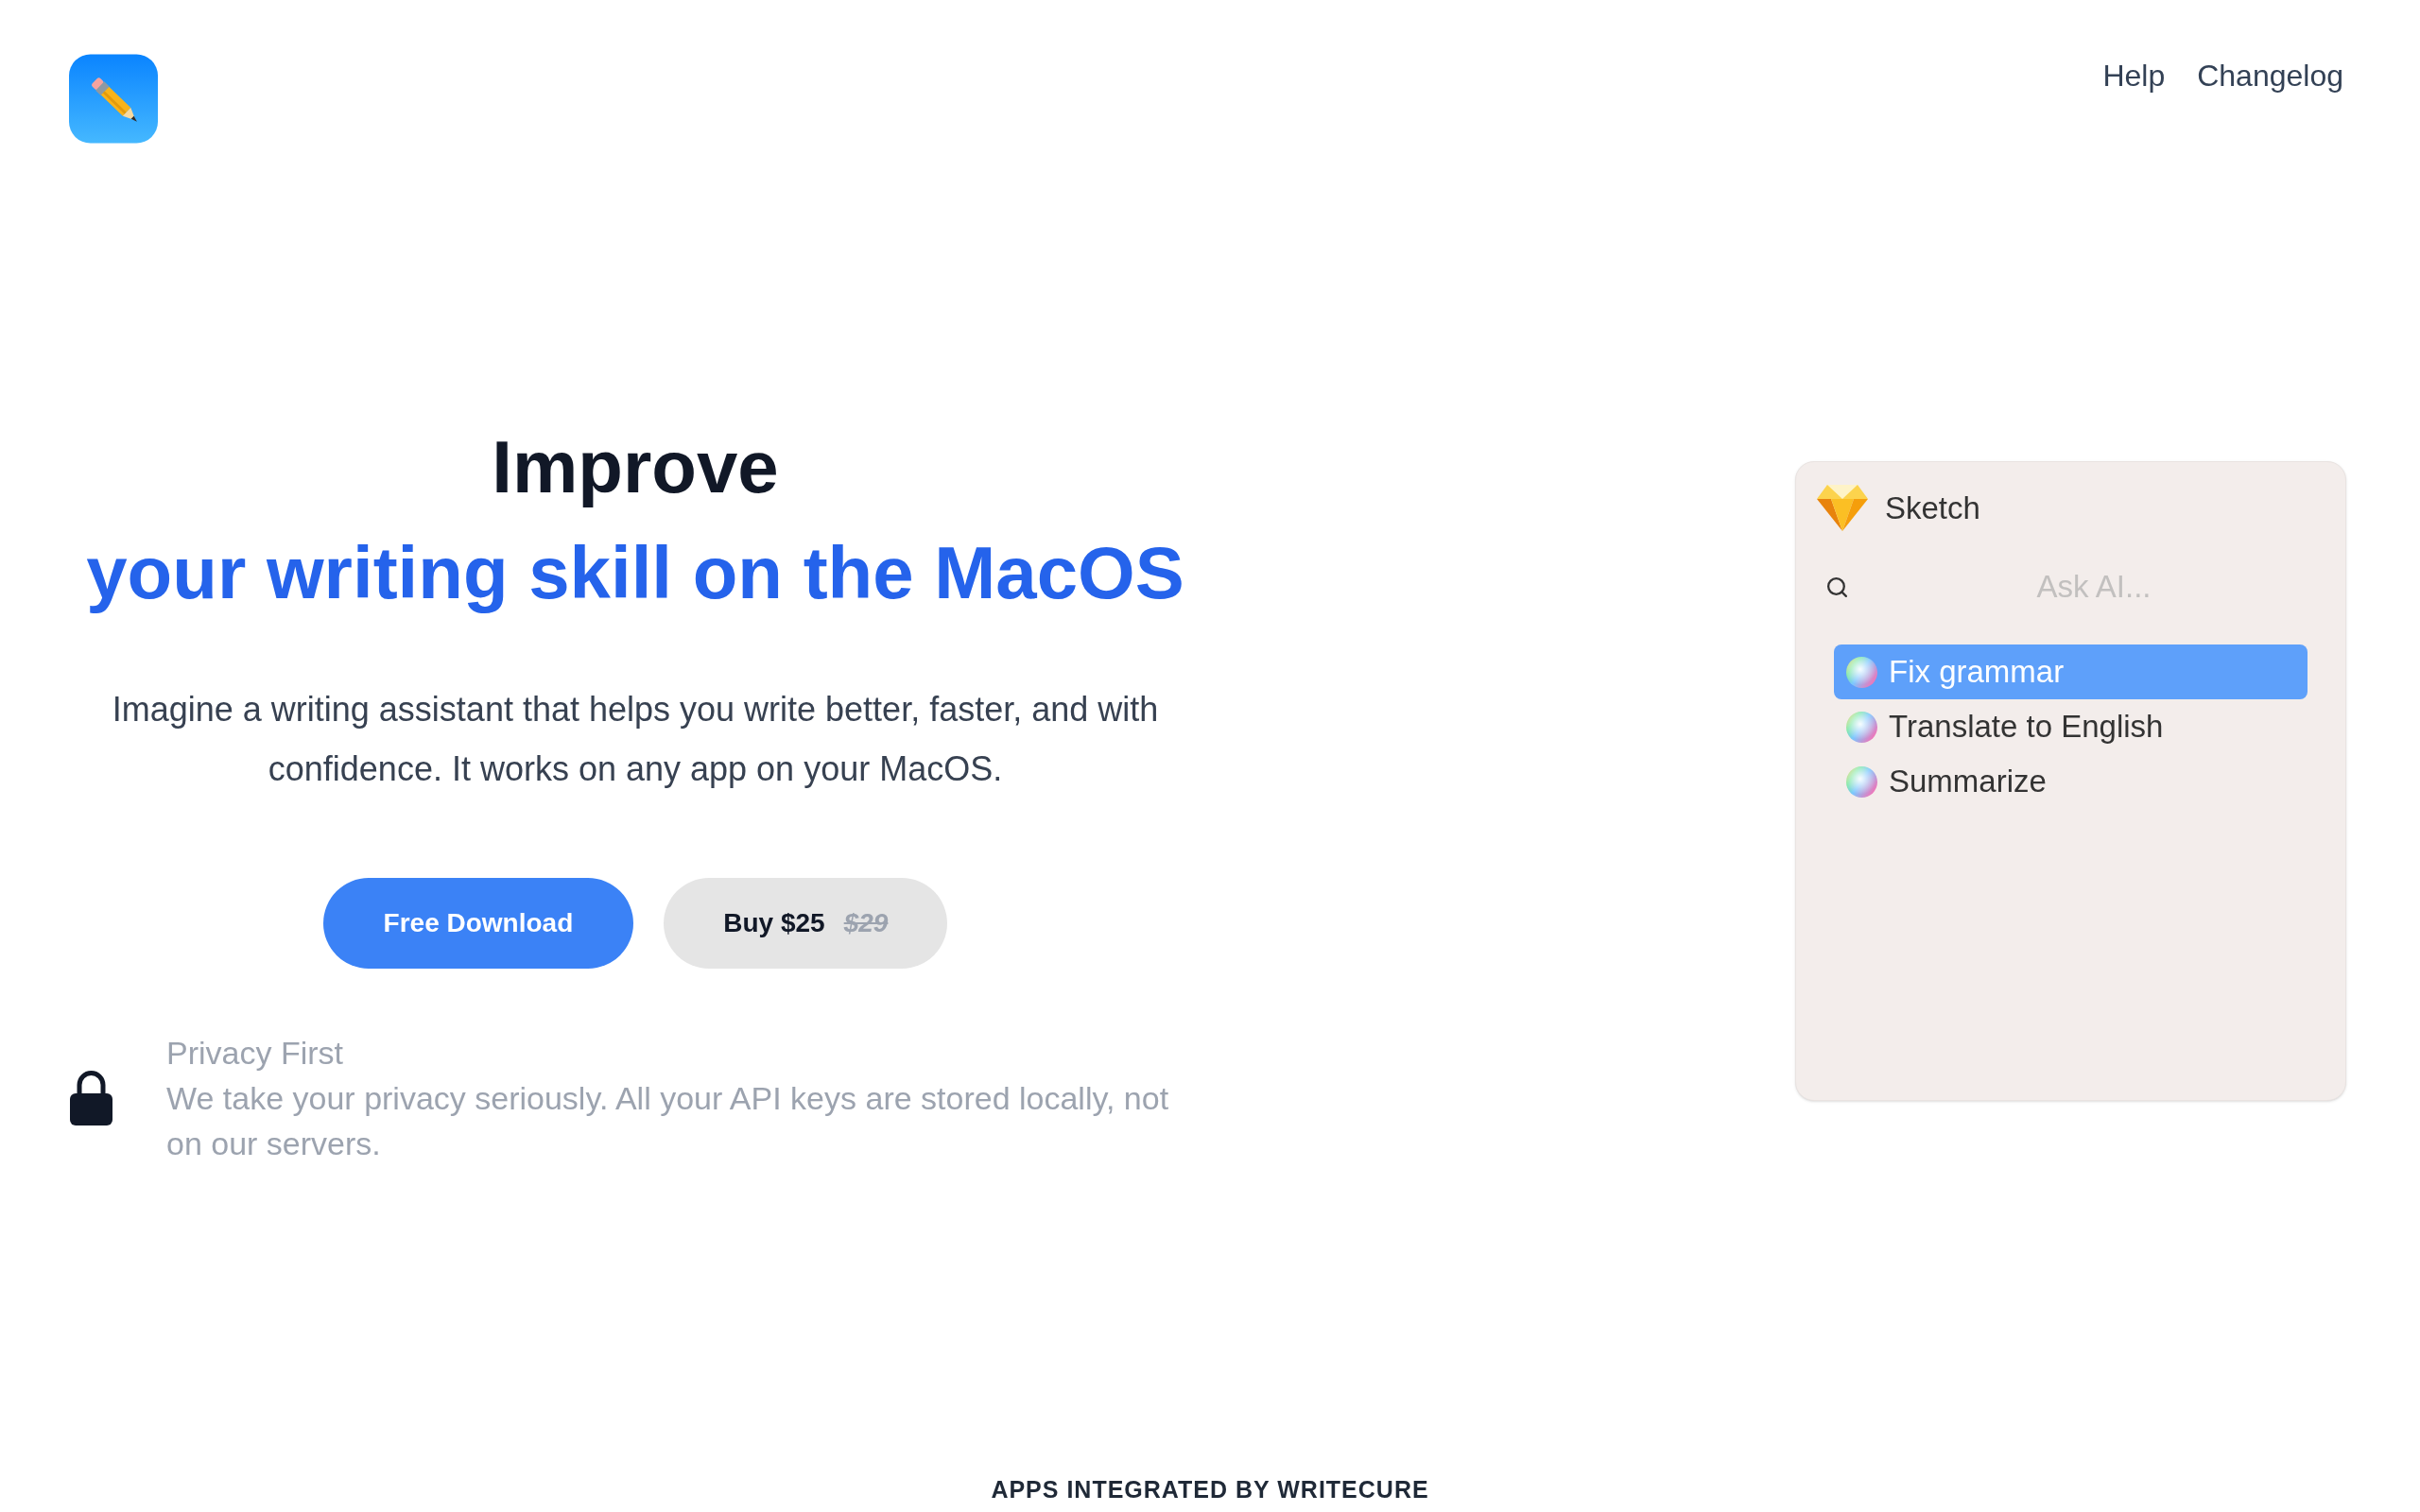 The height and width of the screenshot is (1512, 2420). I want to click on pencil-logo-icon, so click(113, 99).